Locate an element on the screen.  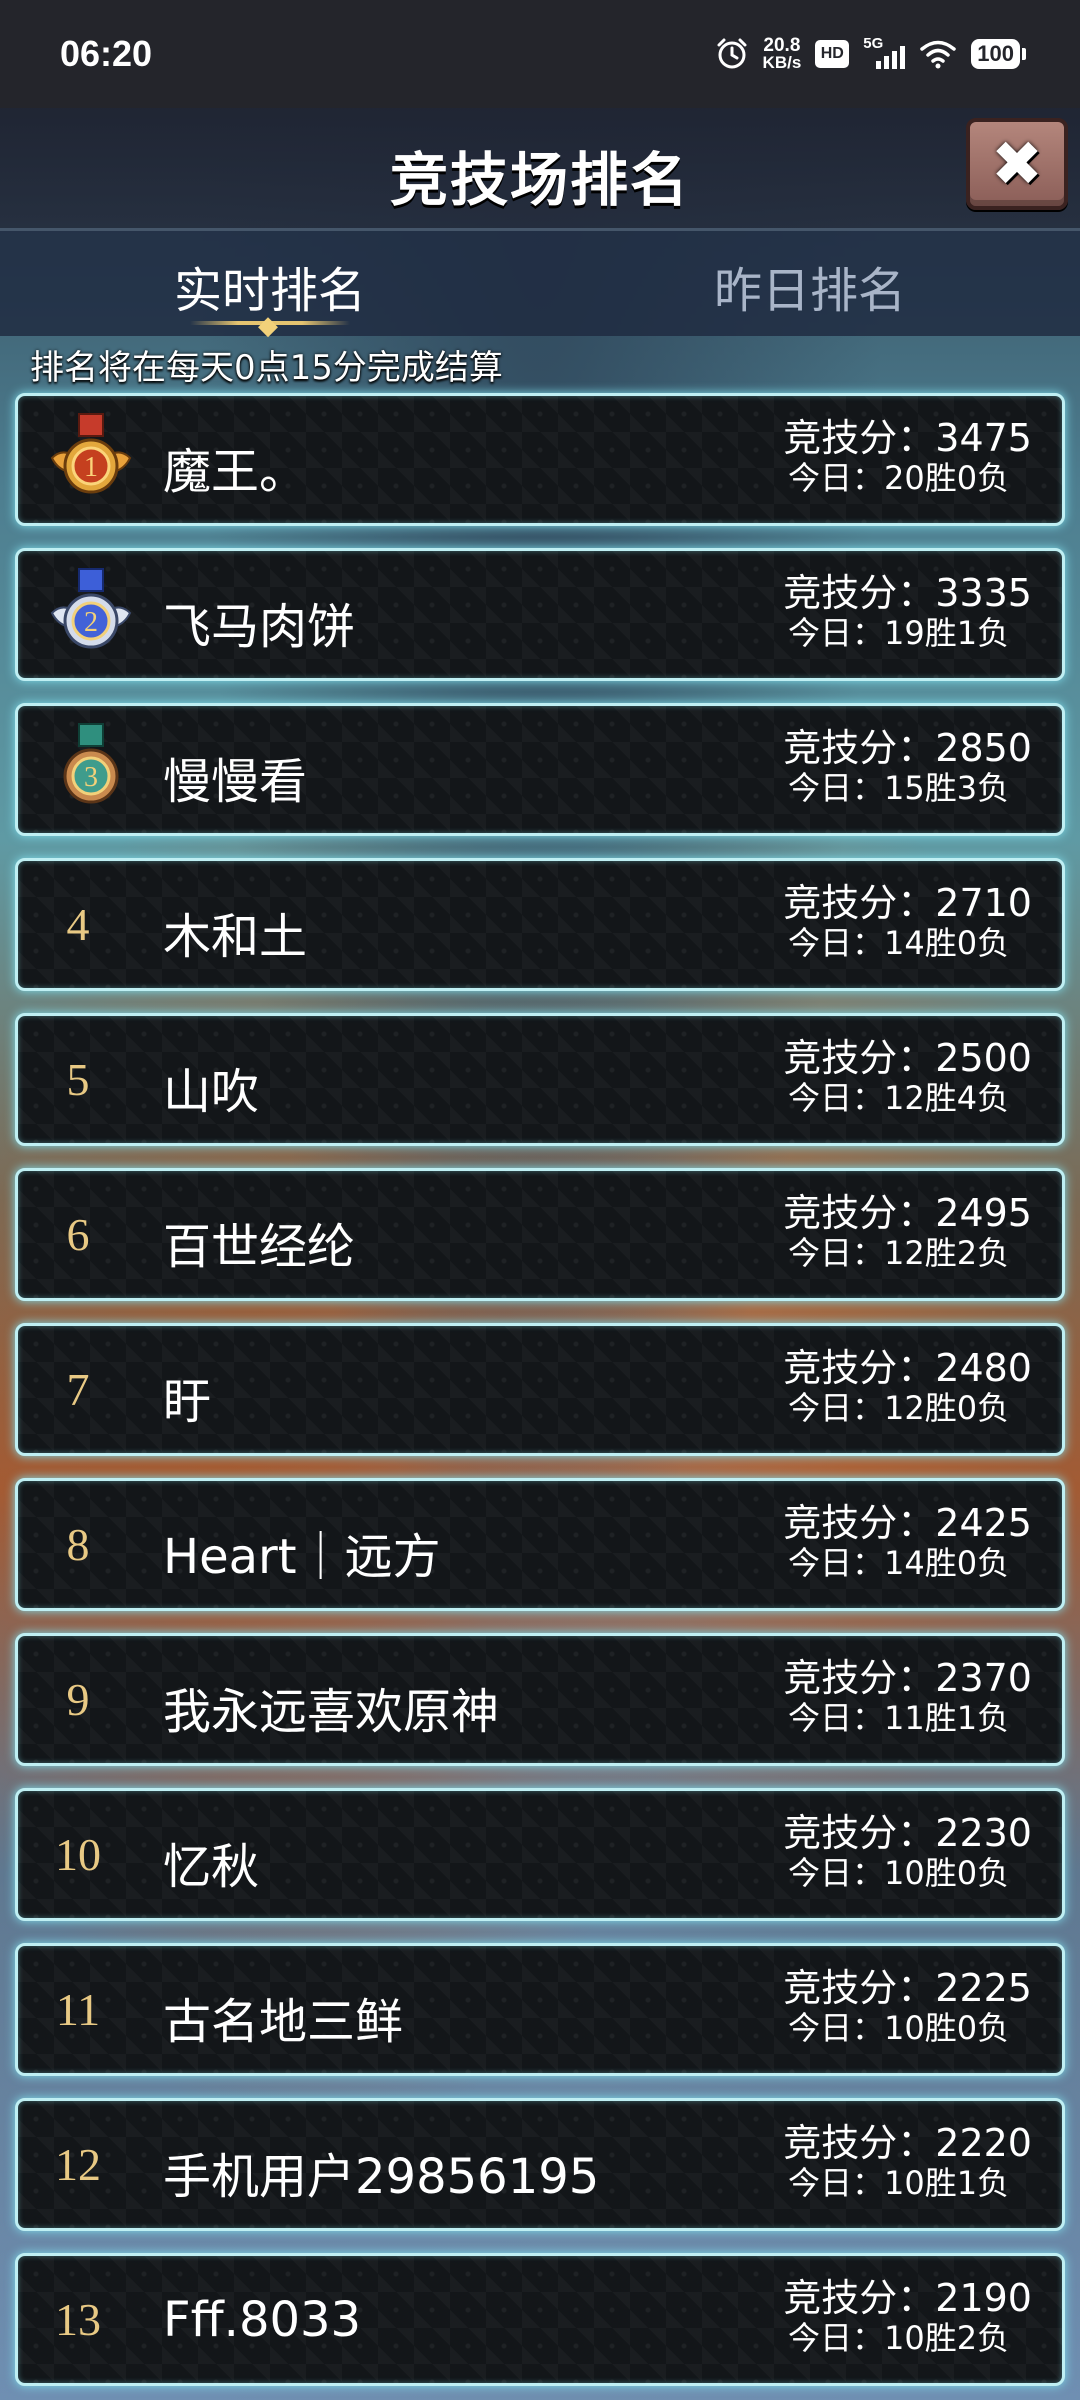
today-record: 今日：12胜0负 is located at coordinates (899, 1408).